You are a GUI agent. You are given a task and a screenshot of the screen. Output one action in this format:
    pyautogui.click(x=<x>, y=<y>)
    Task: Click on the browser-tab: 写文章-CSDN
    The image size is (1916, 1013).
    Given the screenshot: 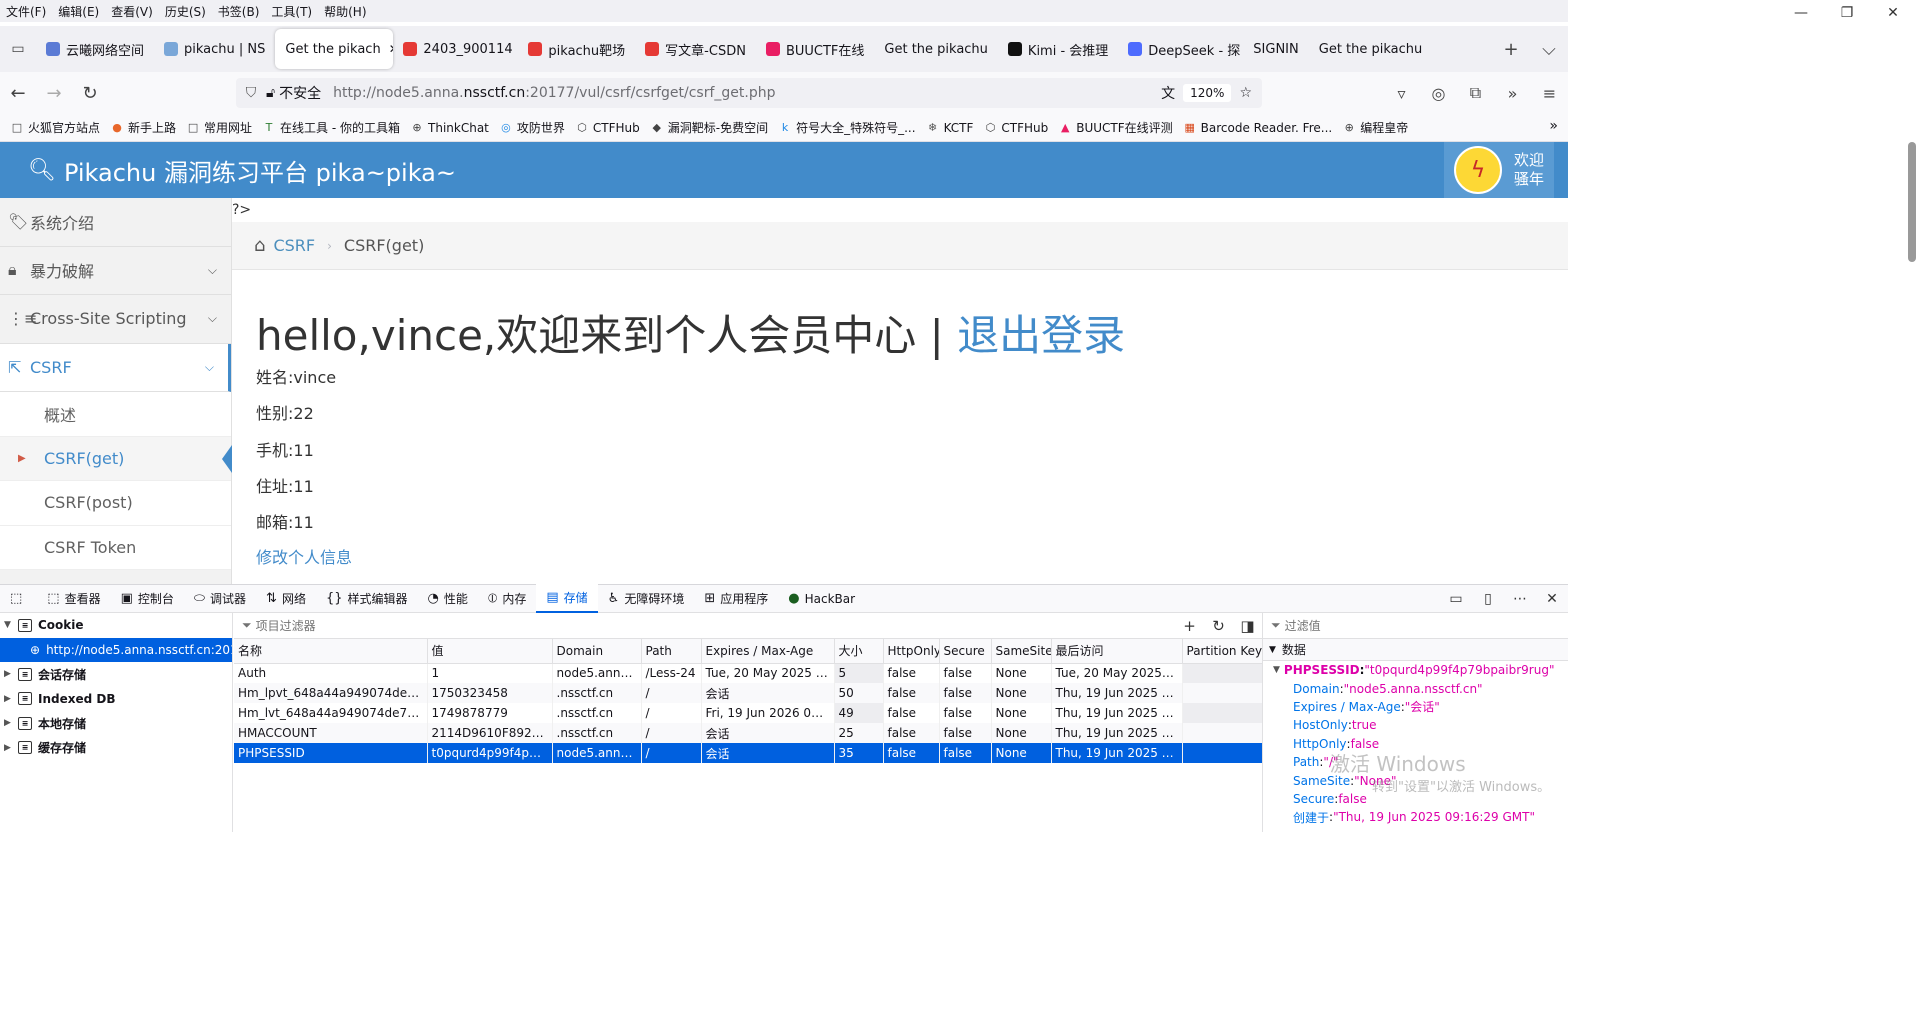 What is the action you would take?
    pyautogui.click(x=695, y=49)
    